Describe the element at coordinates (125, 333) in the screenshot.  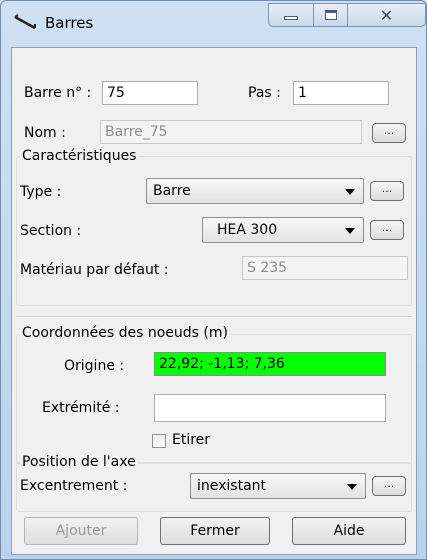
I see `coordonnees-title: Coordonnées des noeuds (m)` at that location.